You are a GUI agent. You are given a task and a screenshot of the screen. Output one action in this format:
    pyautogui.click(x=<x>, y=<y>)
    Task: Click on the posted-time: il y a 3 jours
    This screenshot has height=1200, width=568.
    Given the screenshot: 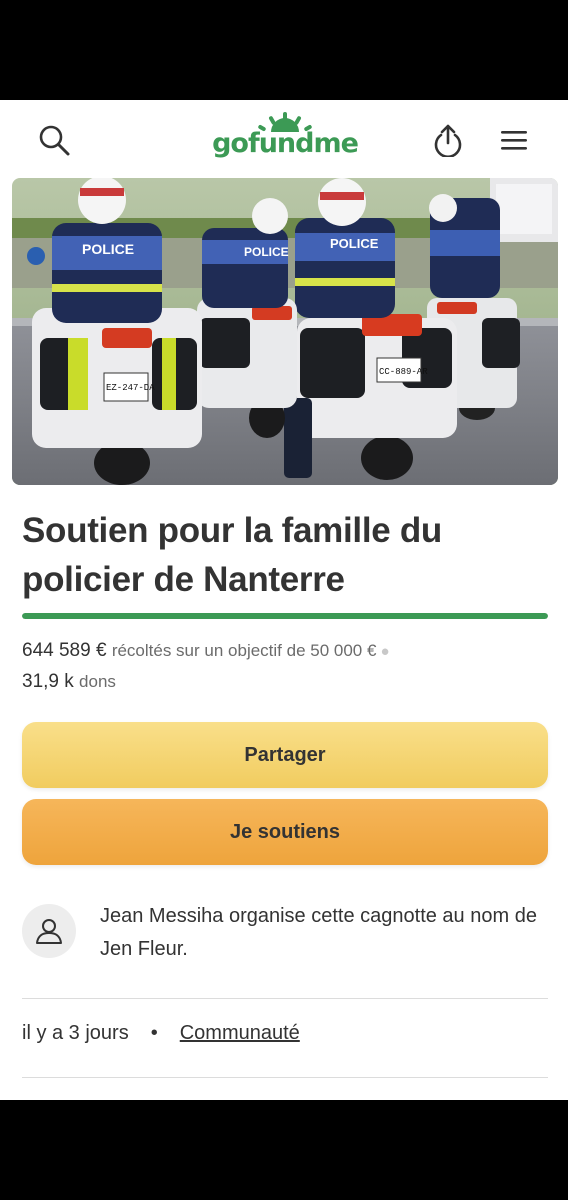 What is the action you would take?
    pyautogui.click(x=75, y=1033)
    